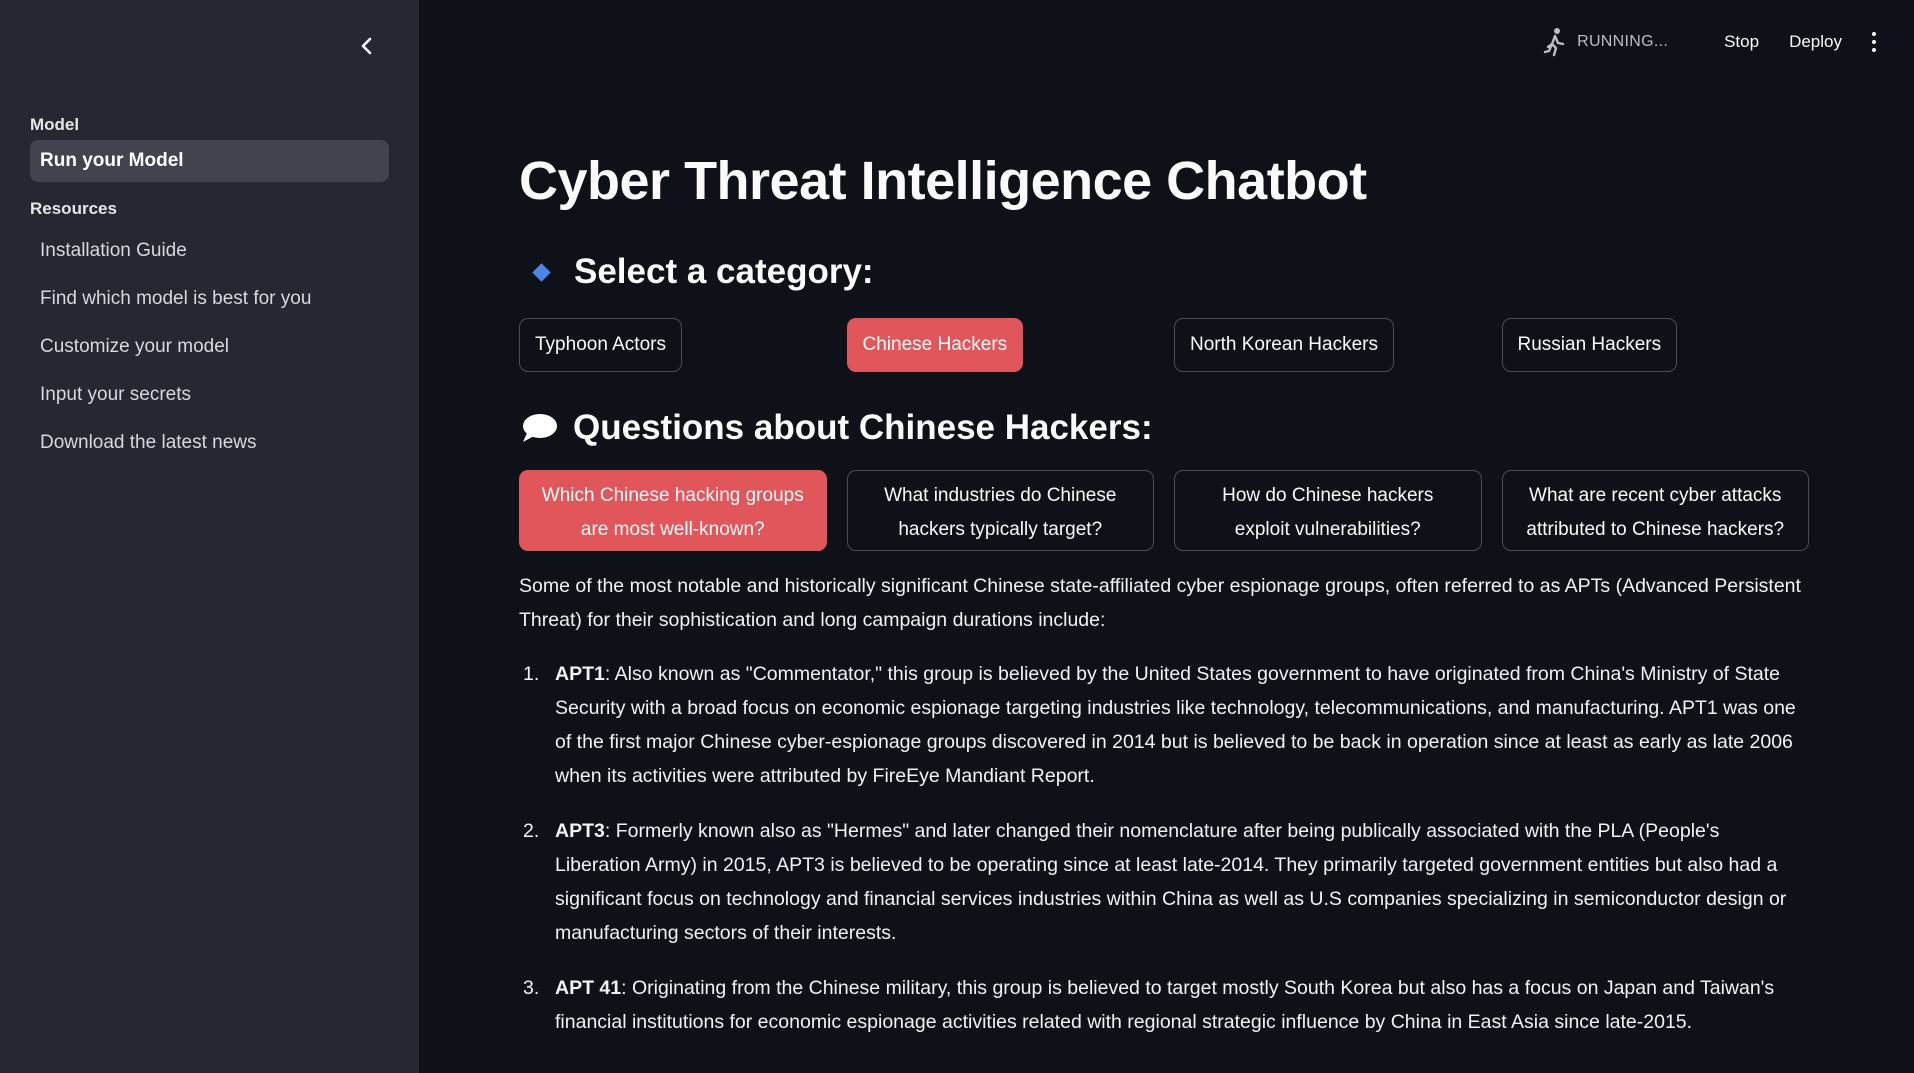 The width and height of the screenshot is (1914, 1073). I want to click on kebab-menu-icon, so click(1875, 42).